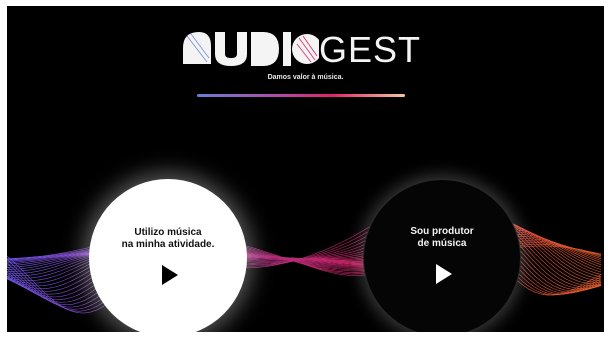  What do you see at coordinates (442, 237) in the screenshot?
I see `producer-label: Sou produtor de música` at bounding box center [442, 237].